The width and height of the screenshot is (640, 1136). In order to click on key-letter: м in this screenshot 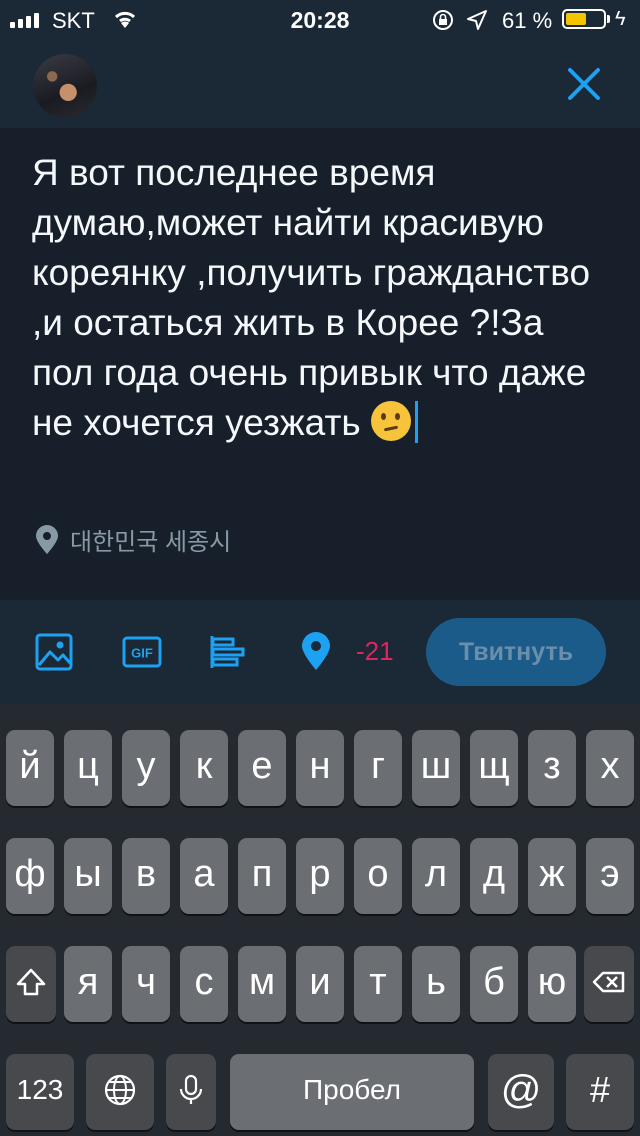, I will do `click(262, 984)`.